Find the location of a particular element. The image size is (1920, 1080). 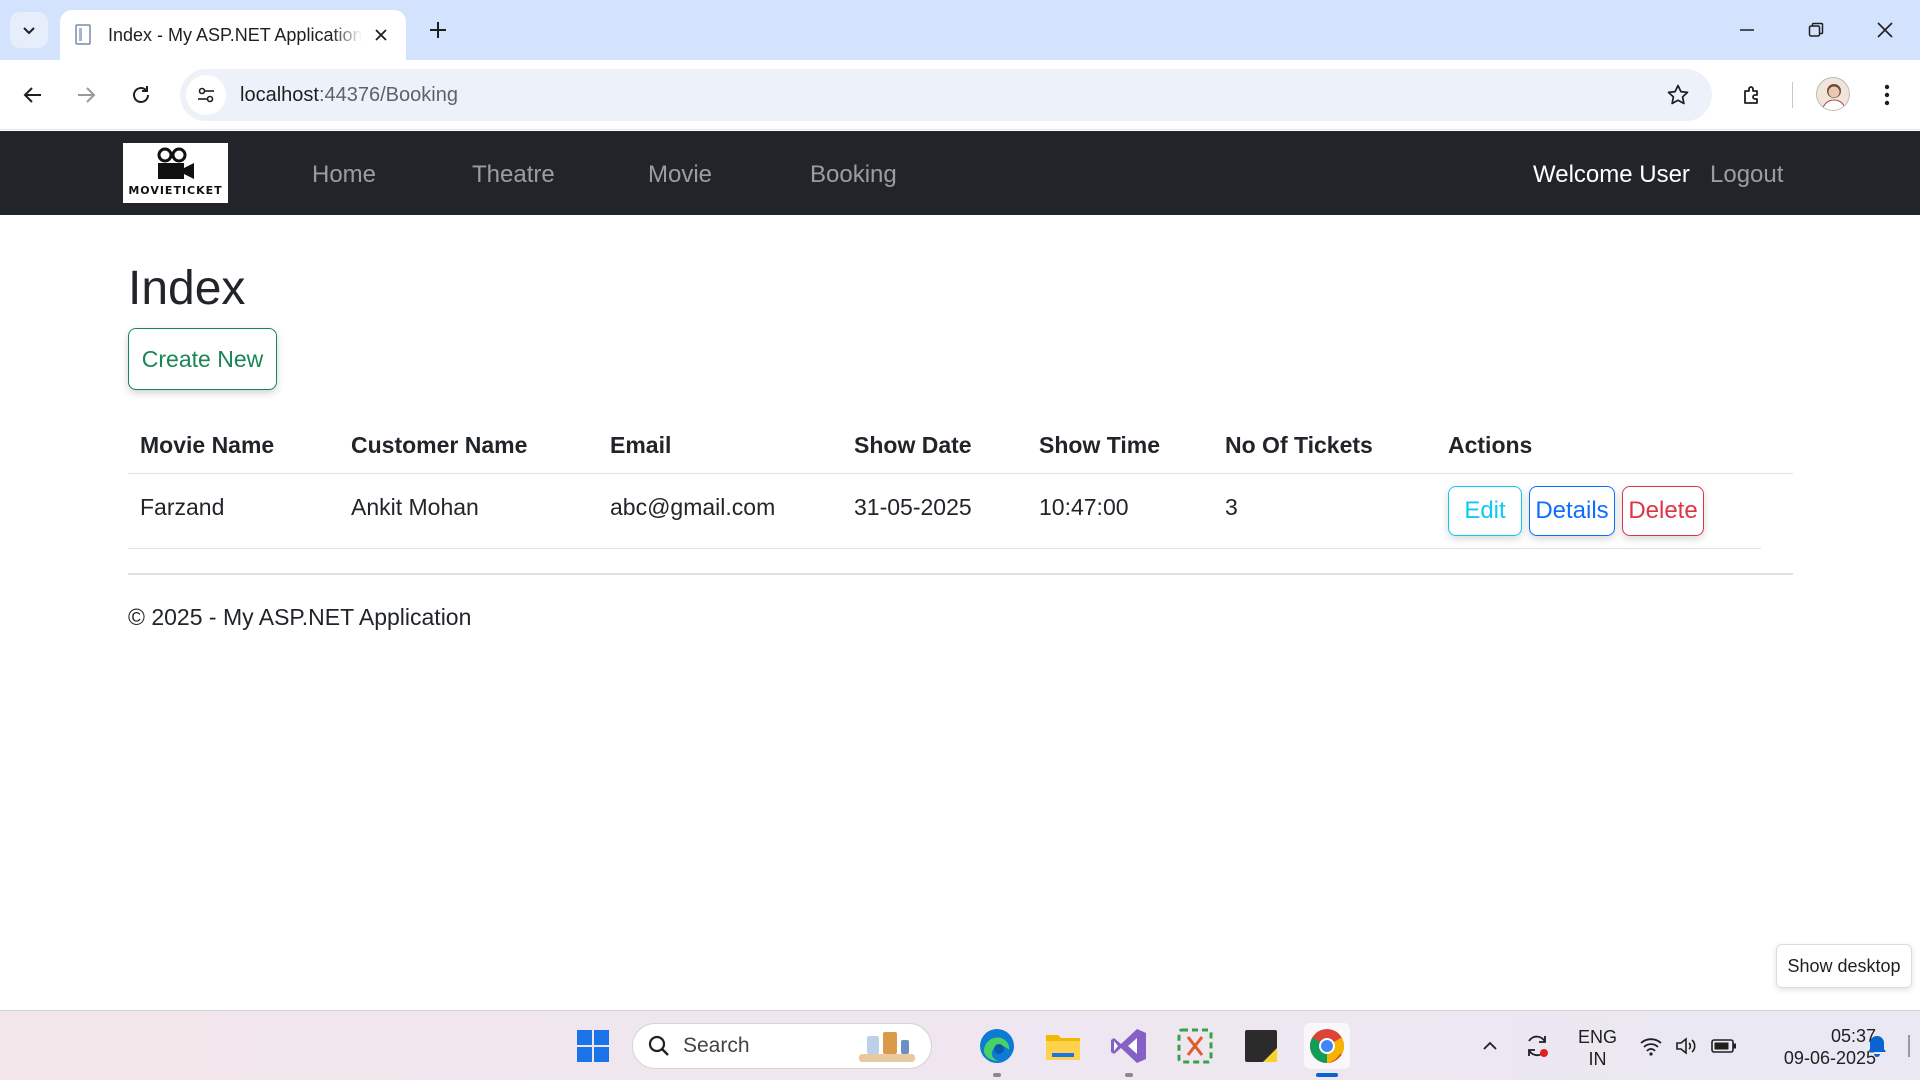

taskbar-file-explorer is located at coordinates (1063, 1046).